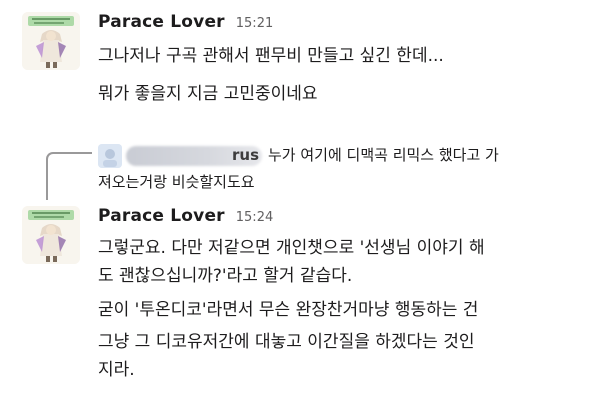 This screenshot has height=401, width=600. Describe the element at coordinates (383, 155) in the screenshot. I see `reply-text: 누가 여기에 디맥곡 리믹스 했다고 가` at that location.